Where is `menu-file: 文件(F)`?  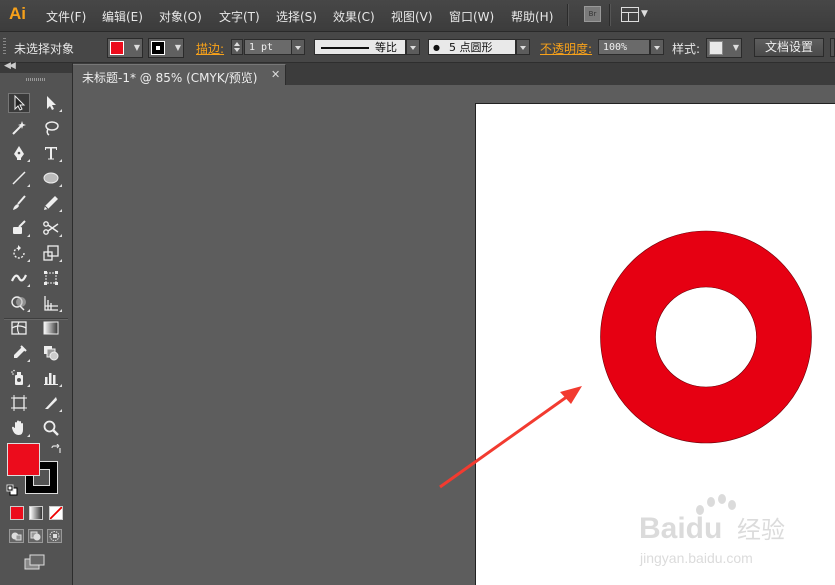 menu-file: 文件(F) is located at coordinates (66, 16).